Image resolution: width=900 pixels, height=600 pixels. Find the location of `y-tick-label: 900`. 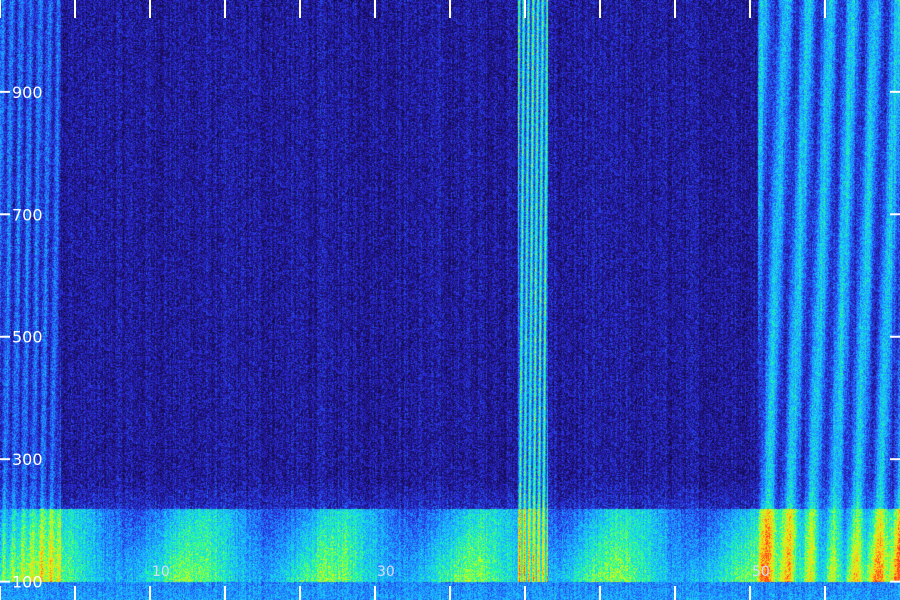

y-tick-label: 900 is located at coordinates (27, 92).